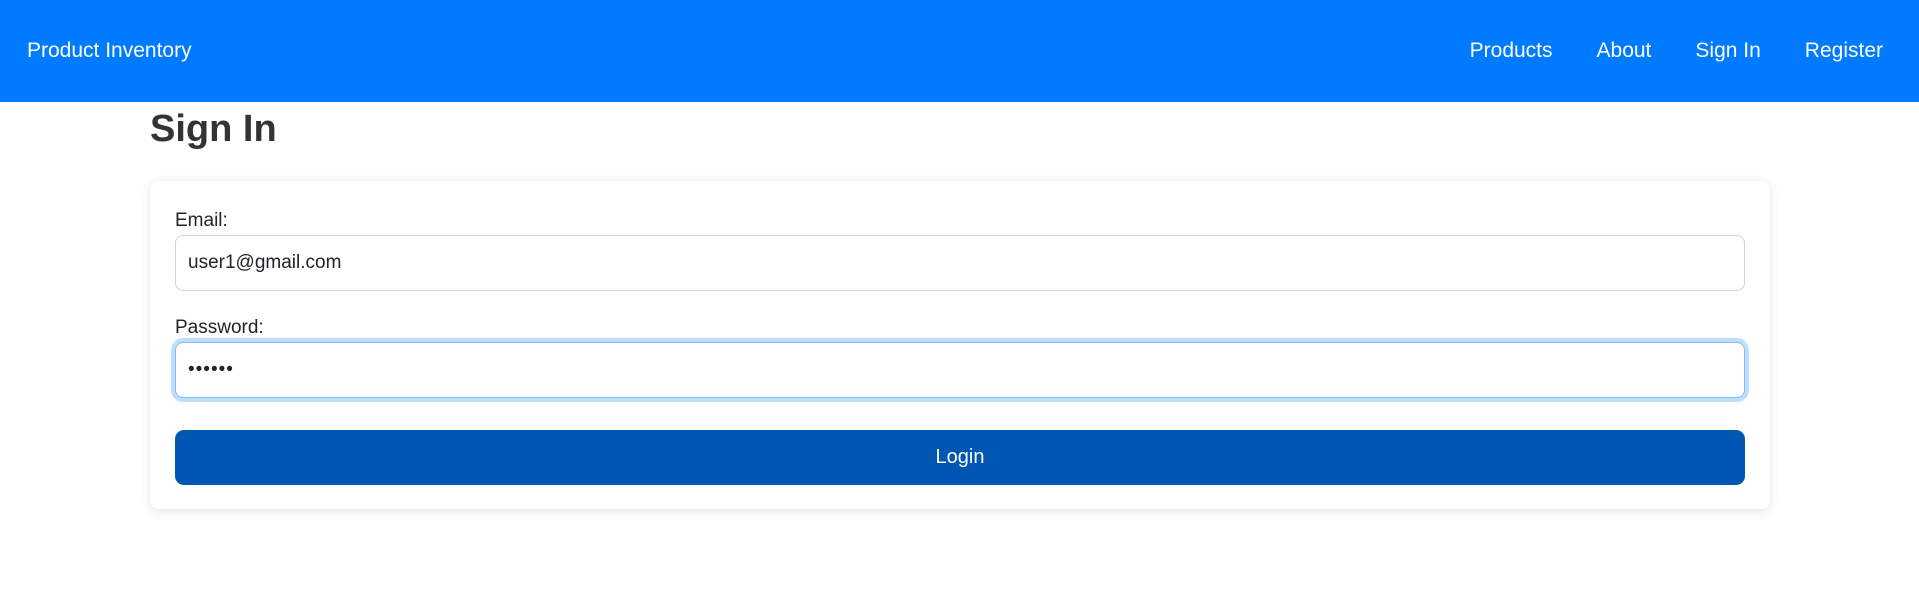  What do you see at coordinates (219, 327) in the screenshot?
I see `password-label: Password:` at bounding box center [219, 327].